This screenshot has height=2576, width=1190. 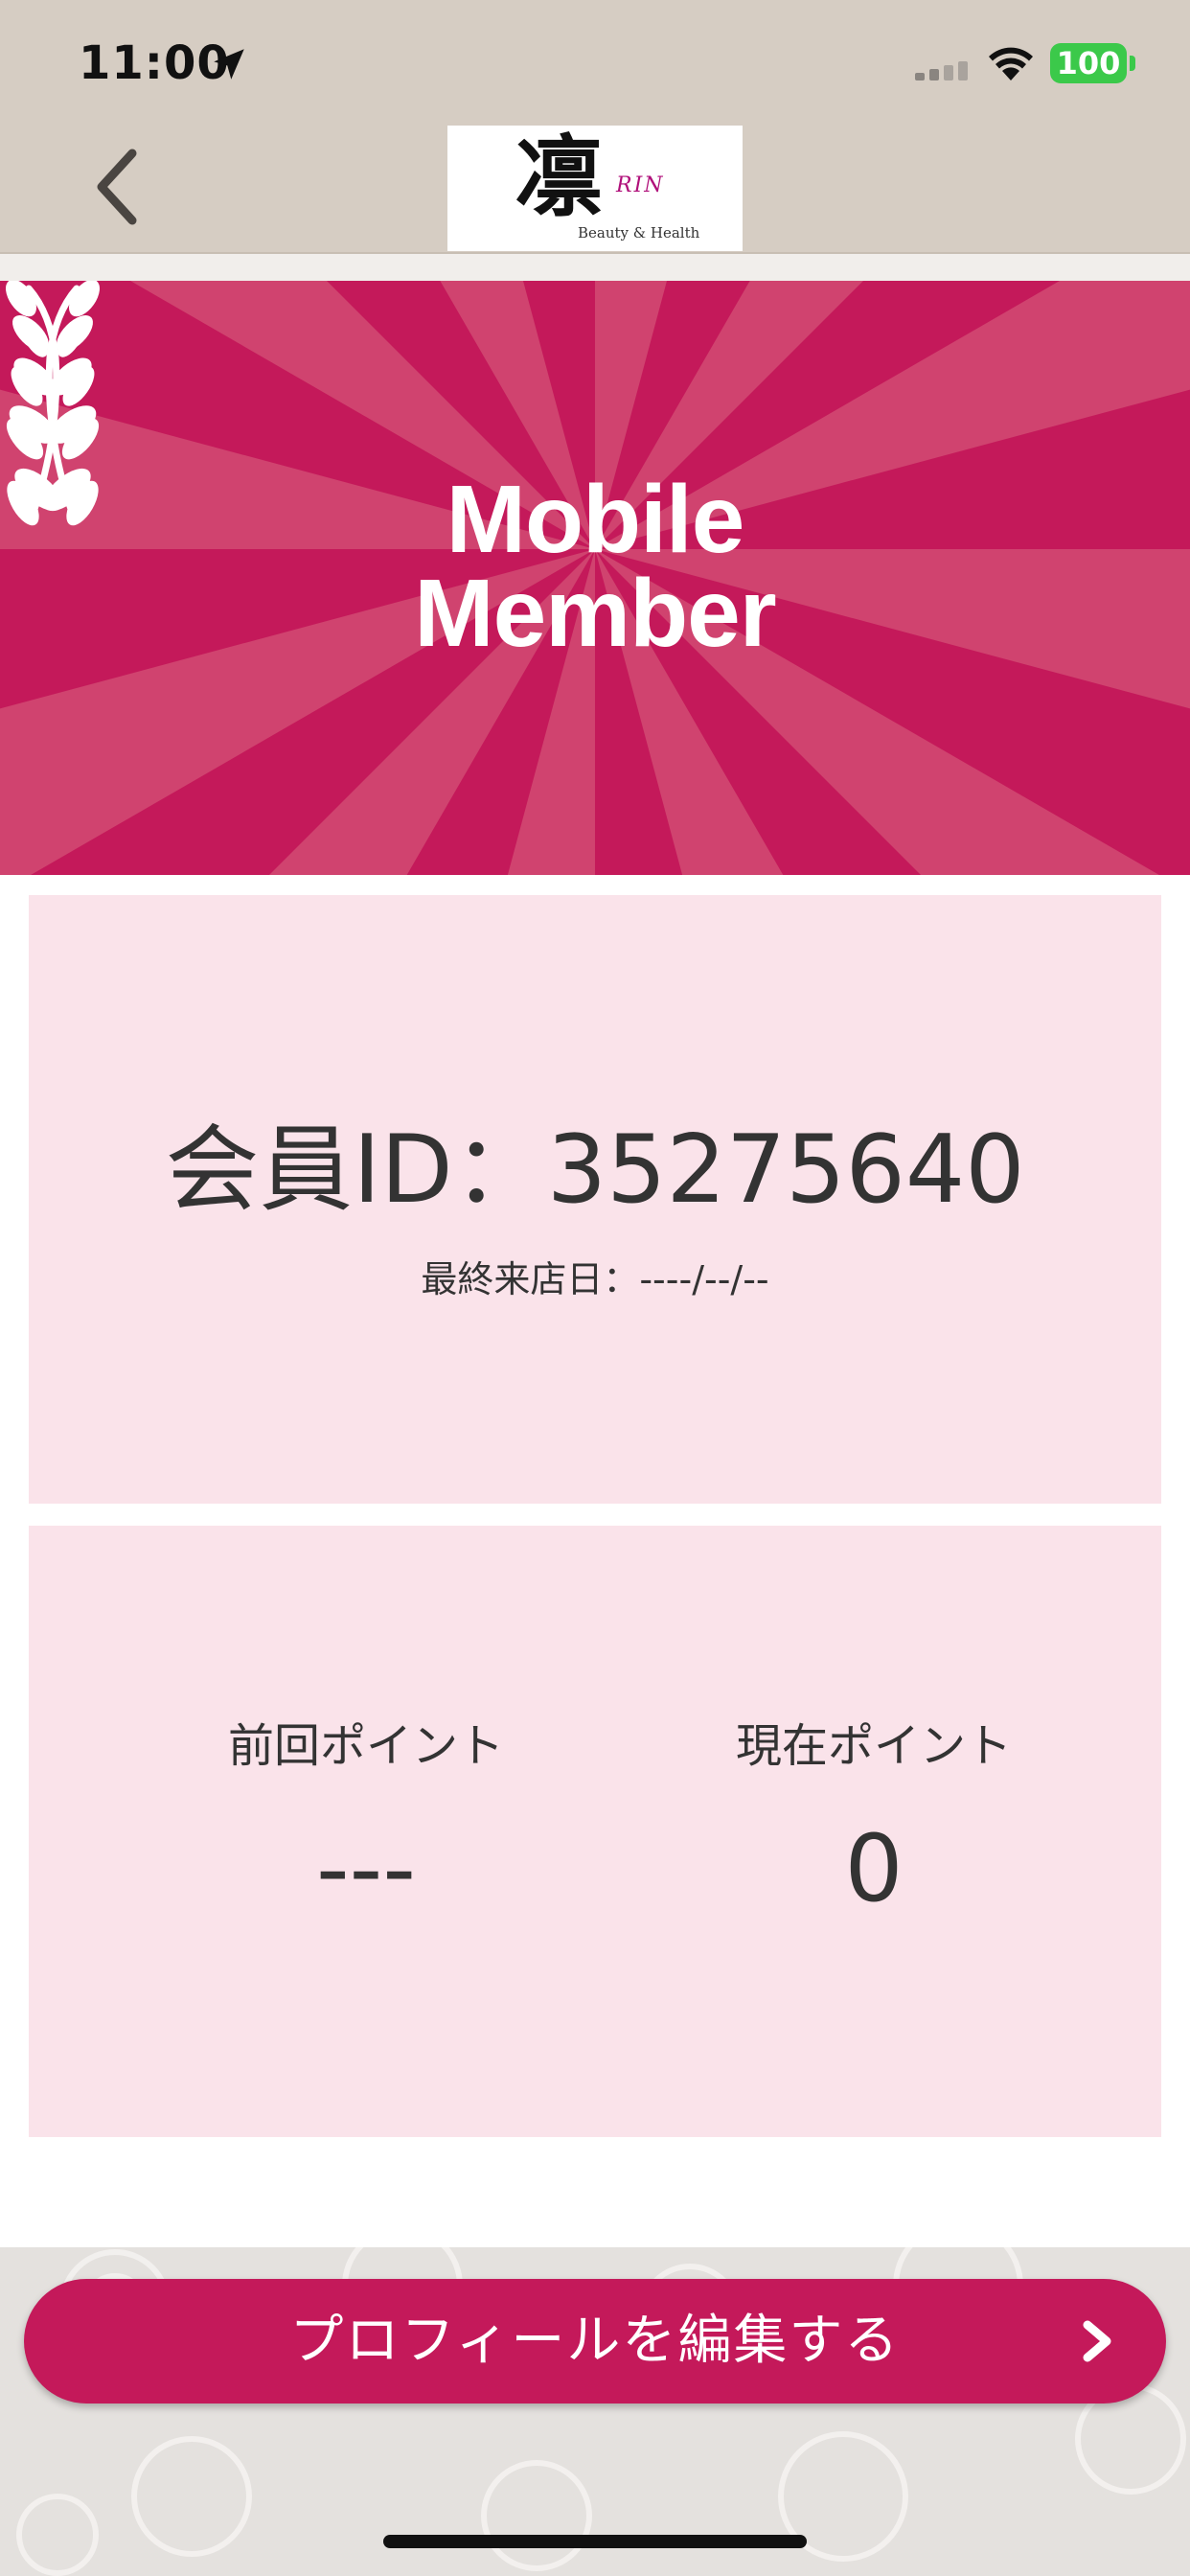 I want to click on location-arrow-icon, so click(x=229, y=64).